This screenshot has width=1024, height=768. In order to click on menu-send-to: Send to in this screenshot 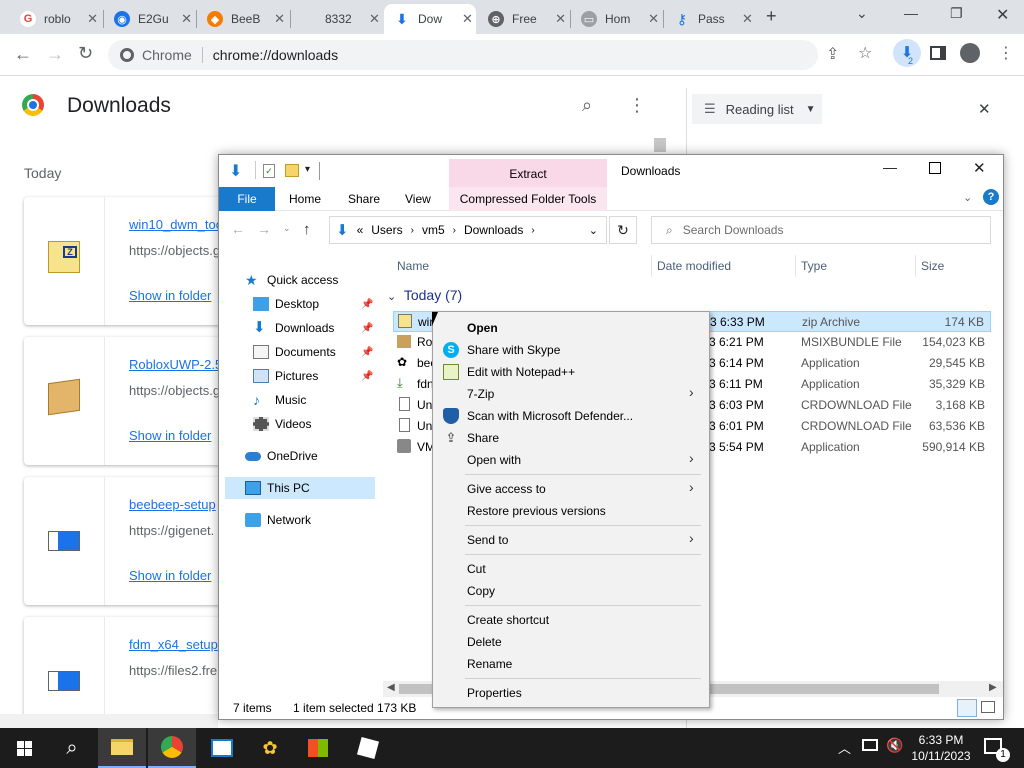, I will do `click(487, 540)`.